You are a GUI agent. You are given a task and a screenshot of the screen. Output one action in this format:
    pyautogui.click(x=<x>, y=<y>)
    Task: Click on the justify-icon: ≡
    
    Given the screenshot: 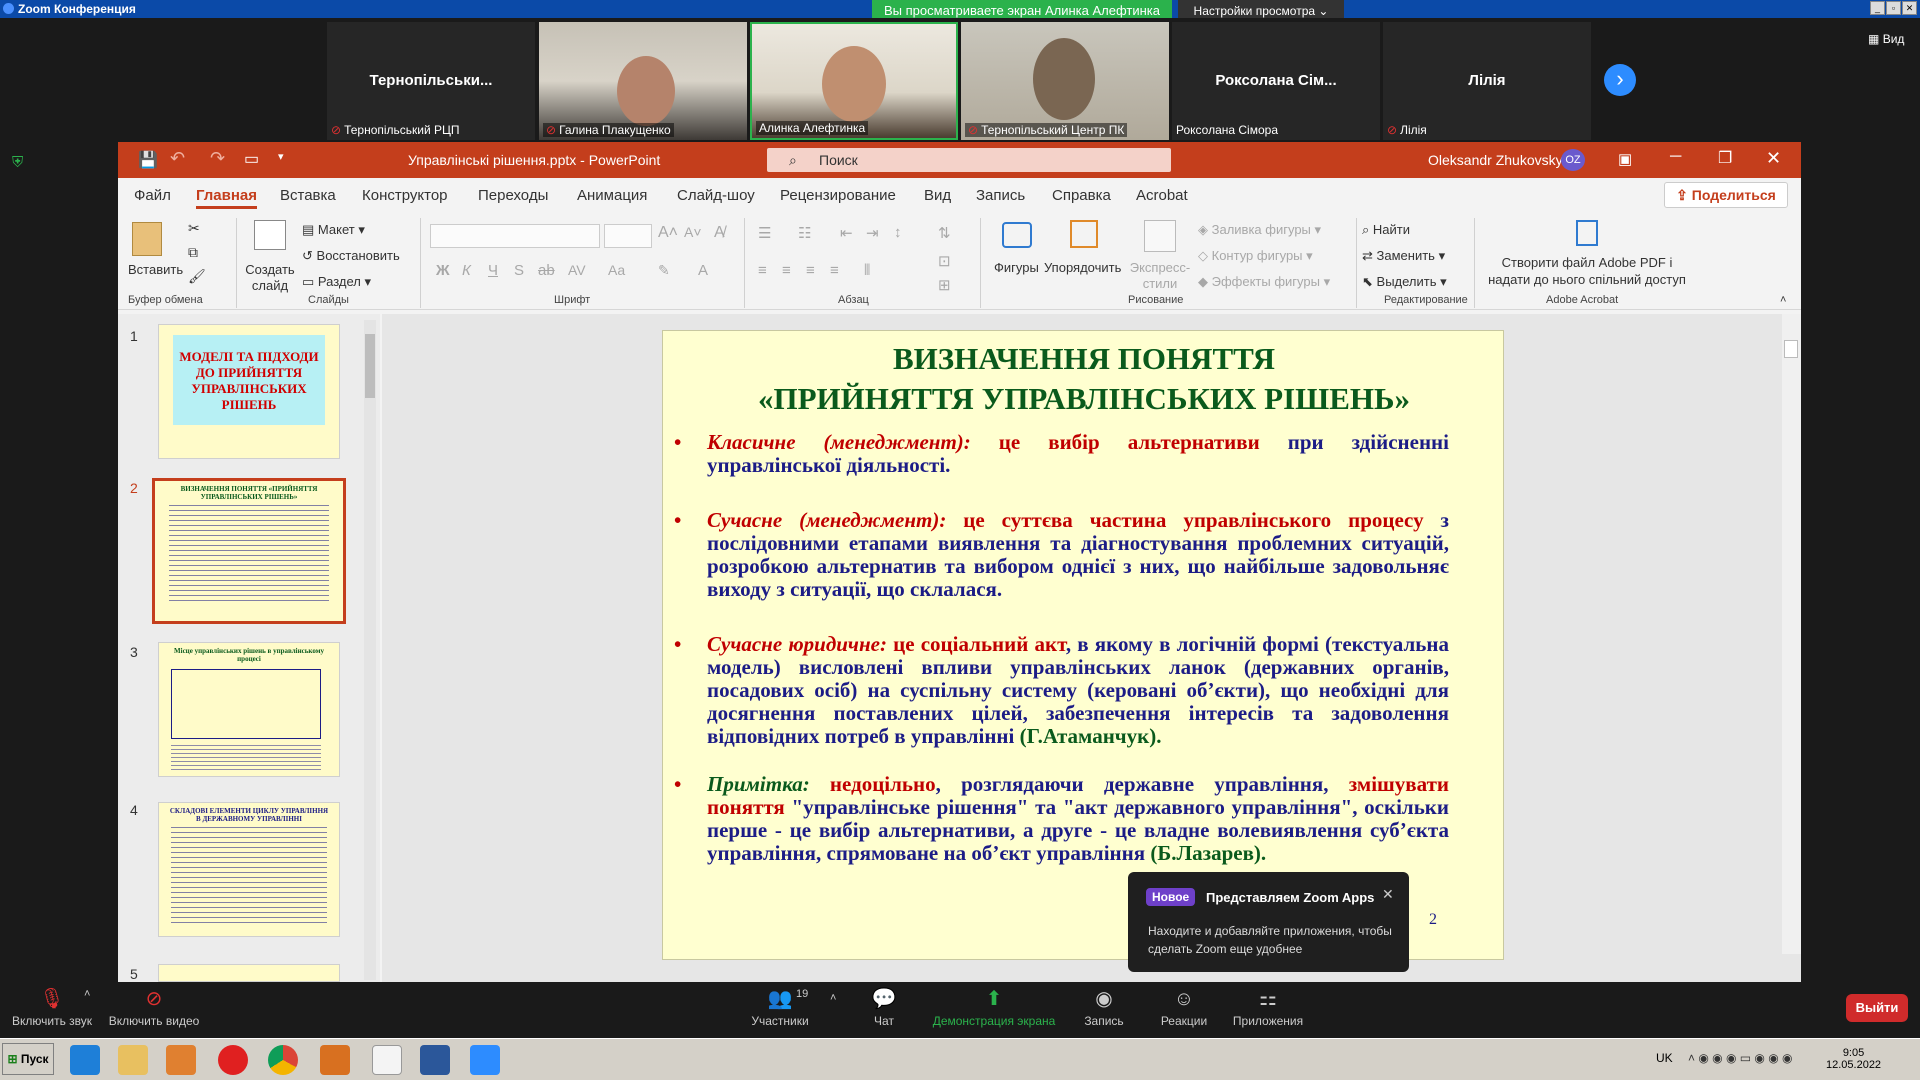 What is the action you would take?
    pyautogui.click(x=834, y=270)
    